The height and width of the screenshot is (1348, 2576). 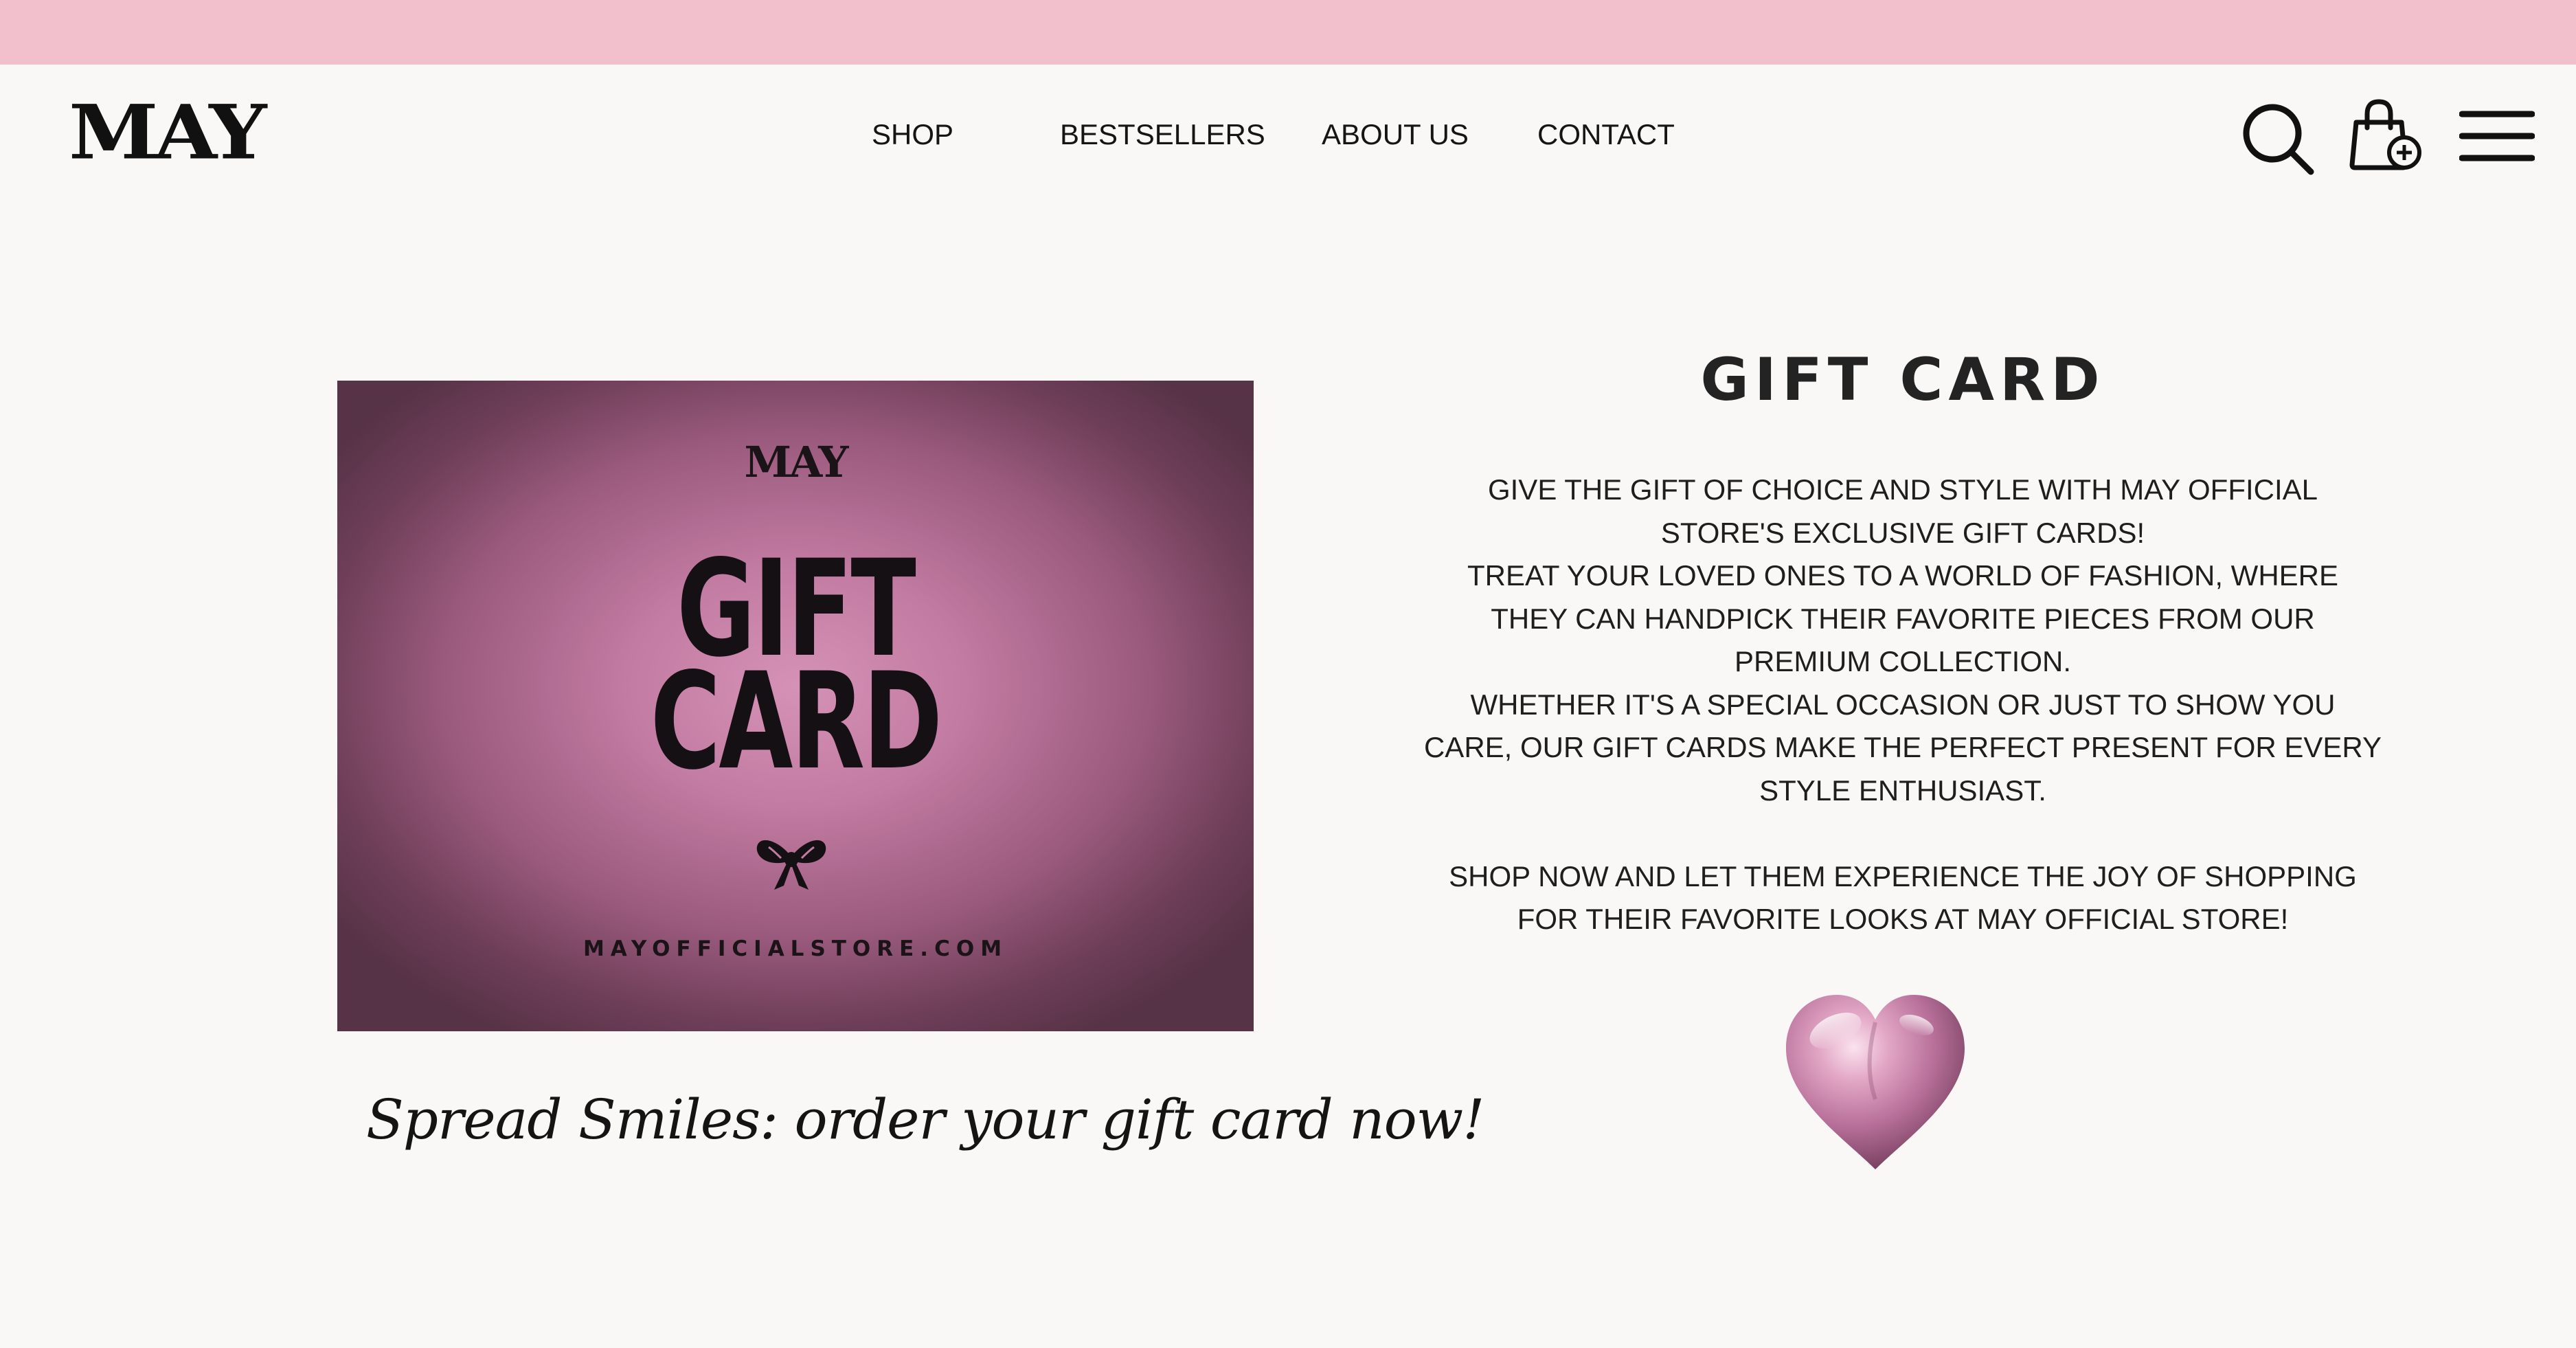 What do you see at coordinates (1902, 790) in the screenshot?
I see `description-line: STYLE ENTHUSIAST.` at bounding box center [1902, 790].